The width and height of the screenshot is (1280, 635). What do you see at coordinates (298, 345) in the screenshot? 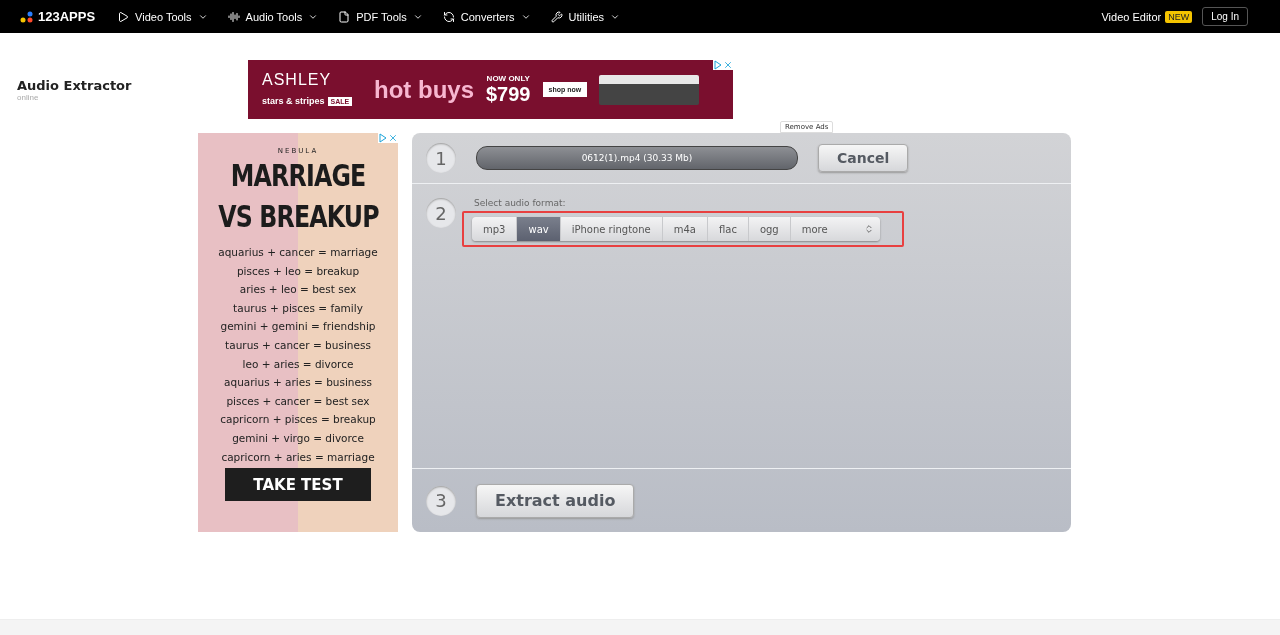
I see `ad-text-line: taurus + cancer = business` at bounding box center [298, 345].